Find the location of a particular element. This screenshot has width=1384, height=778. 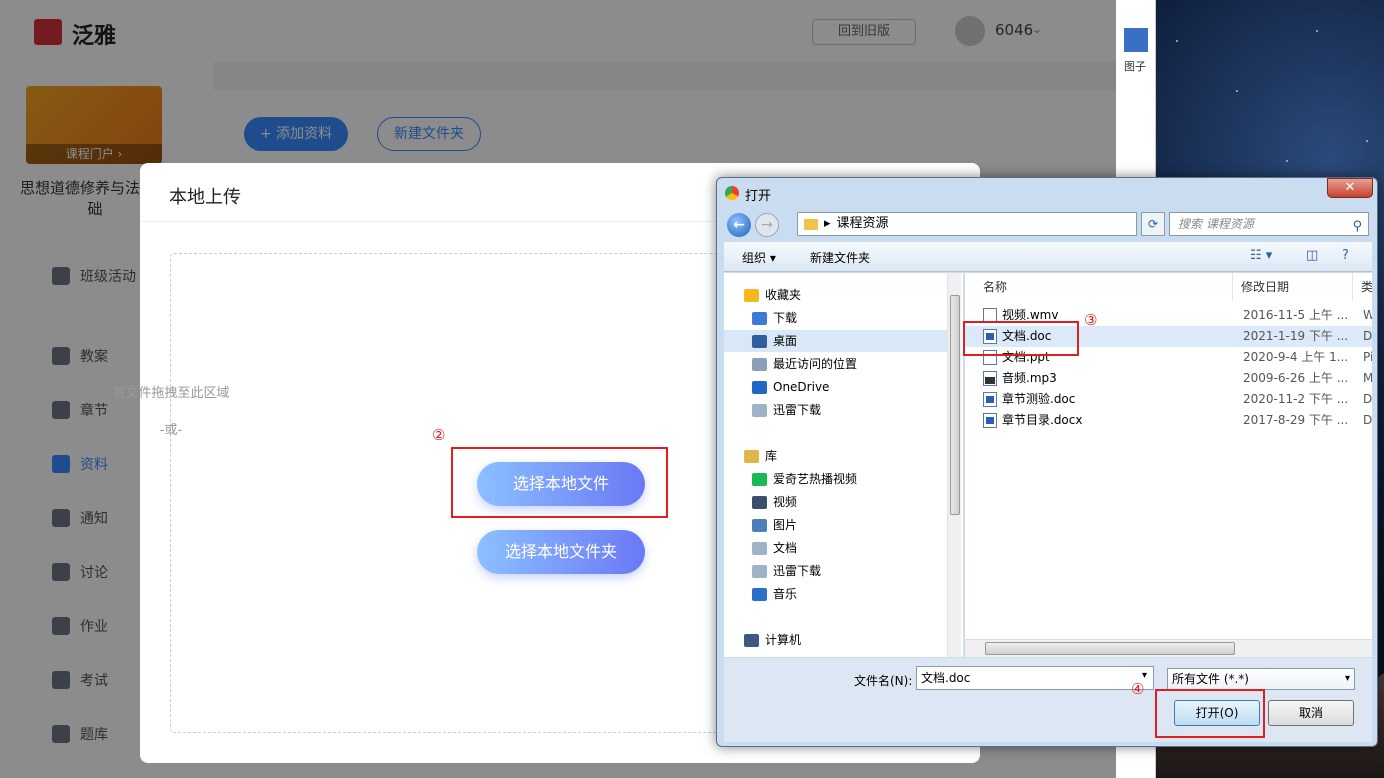

nav-tree-item: 图片 is located at coordinates (836, 525).